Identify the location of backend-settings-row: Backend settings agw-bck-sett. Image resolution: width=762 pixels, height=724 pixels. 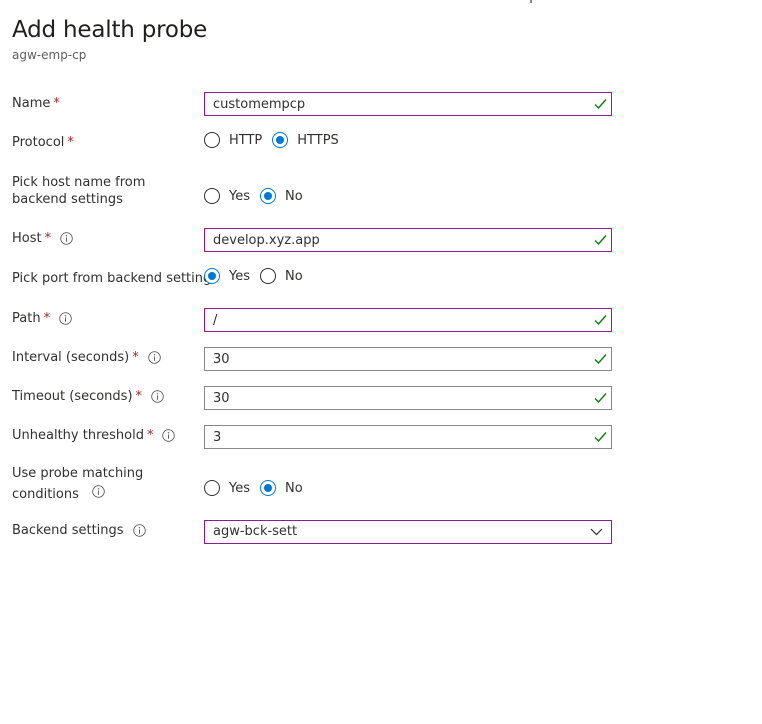
(317, 535).